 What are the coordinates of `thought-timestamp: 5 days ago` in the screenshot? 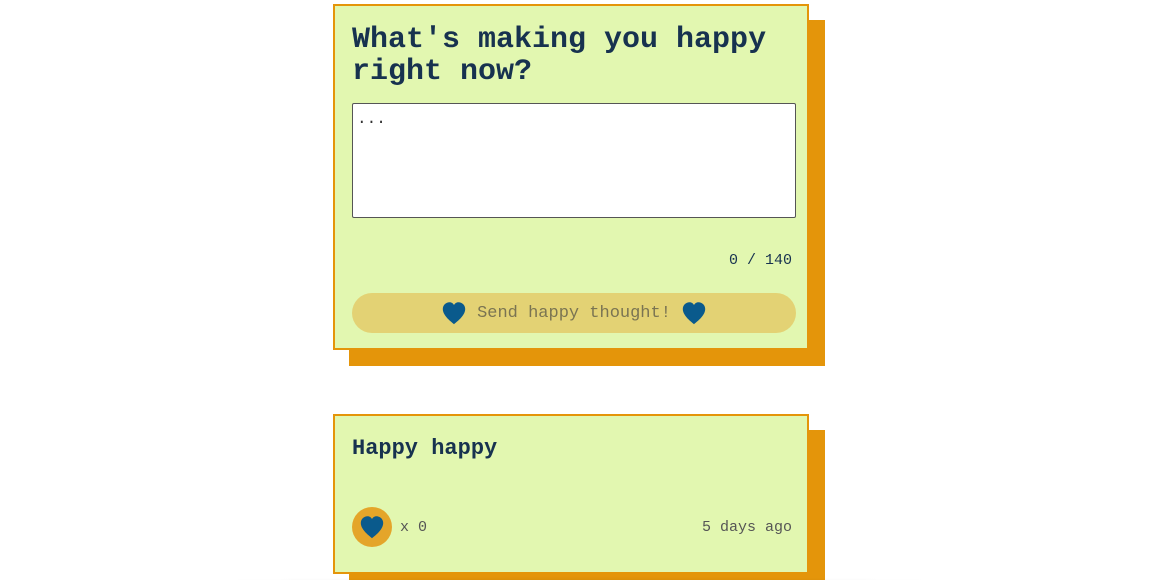 It's located at (746, 527).